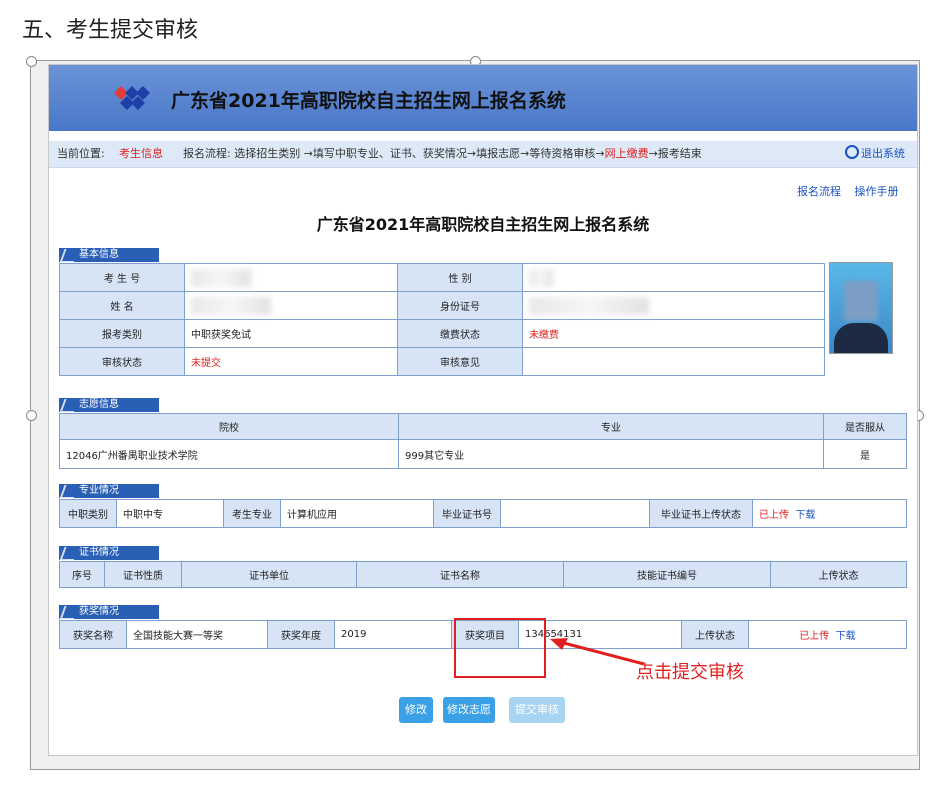 This screenshot has height=803, width=949. Describe the element at coordinates (467, 513) in the screenshot. I see `grad-cert-label: 毕业证书号` at that location.